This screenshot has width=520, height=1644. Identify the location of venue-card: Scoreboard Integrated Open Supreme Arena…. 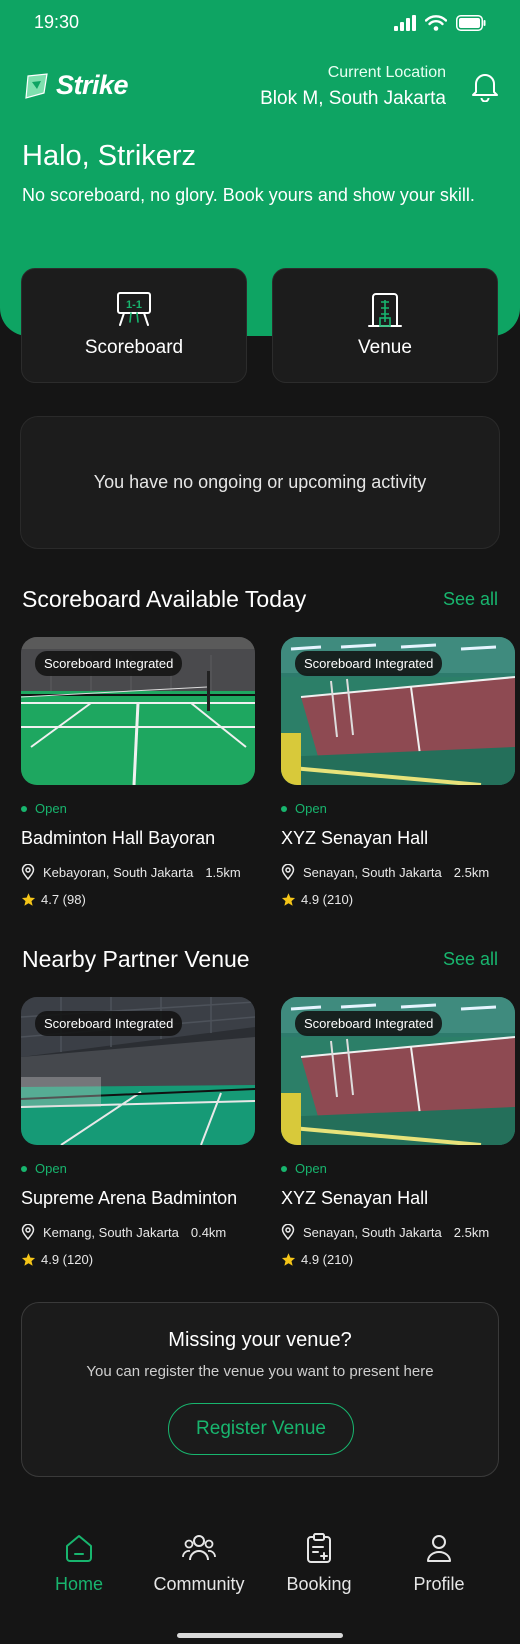
(138, 1132).